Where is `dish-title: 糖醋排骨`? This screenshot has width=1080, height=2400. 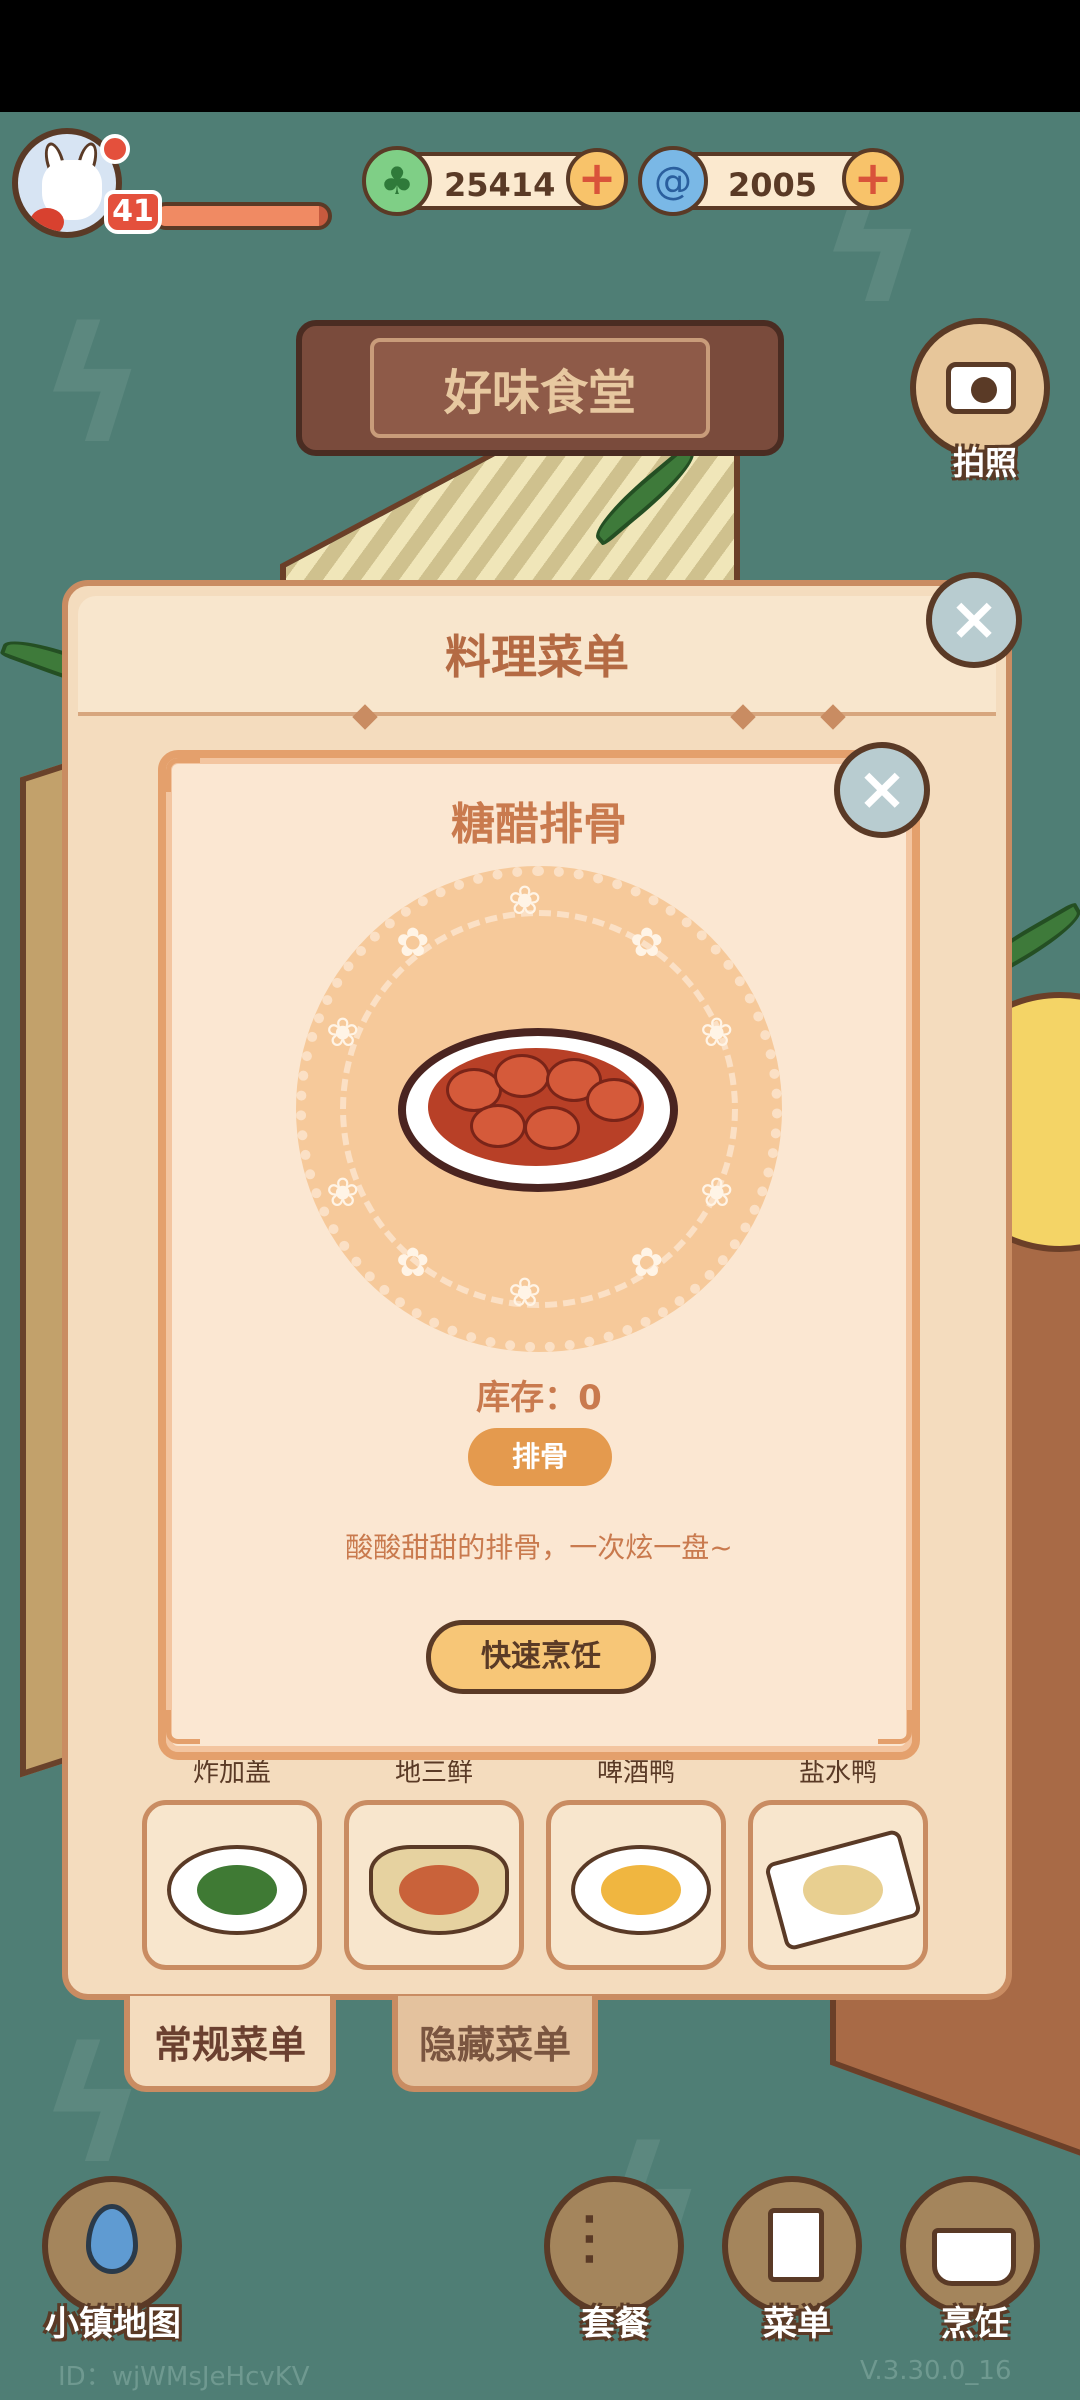 dish-title: 糖醋排骨 is located at coordinates (539, 824).